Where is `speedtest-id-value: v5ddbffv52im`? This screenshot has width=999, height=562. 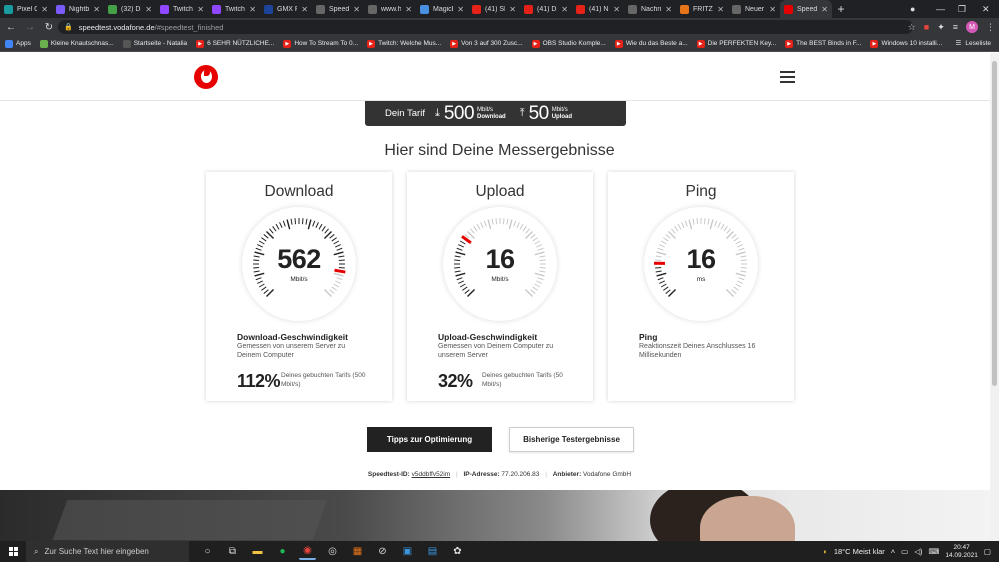 speedtest-id-value: v5ddbffv52im is located at coordinates (431, 474).